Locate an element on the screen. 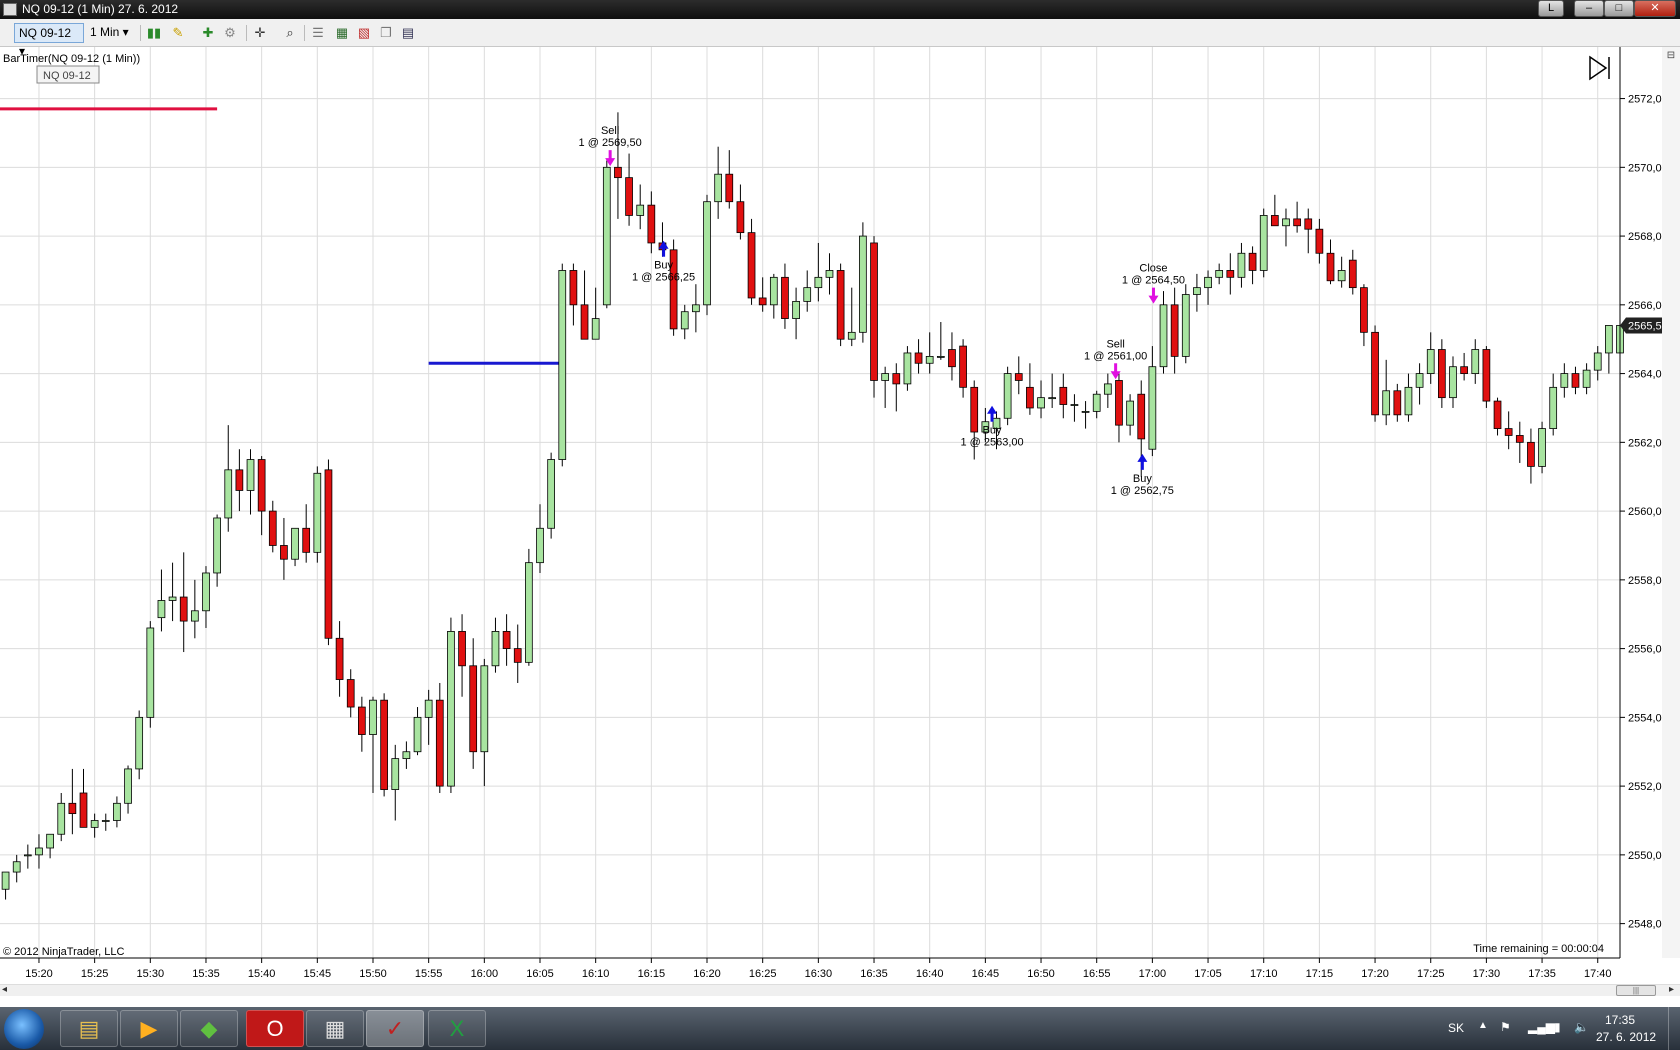 This screenshot has height=1050, width=1680. y-tick-label: 2548,00 is located at coordinates (1648, 925).